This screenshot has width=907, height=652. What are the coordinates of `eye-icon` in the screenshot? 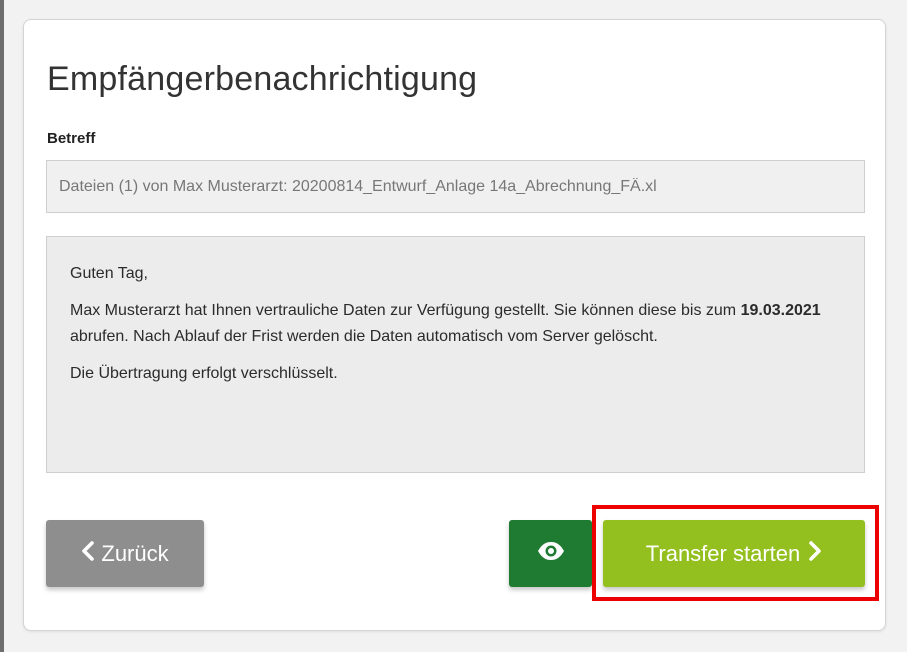 It's located at (551, 554).